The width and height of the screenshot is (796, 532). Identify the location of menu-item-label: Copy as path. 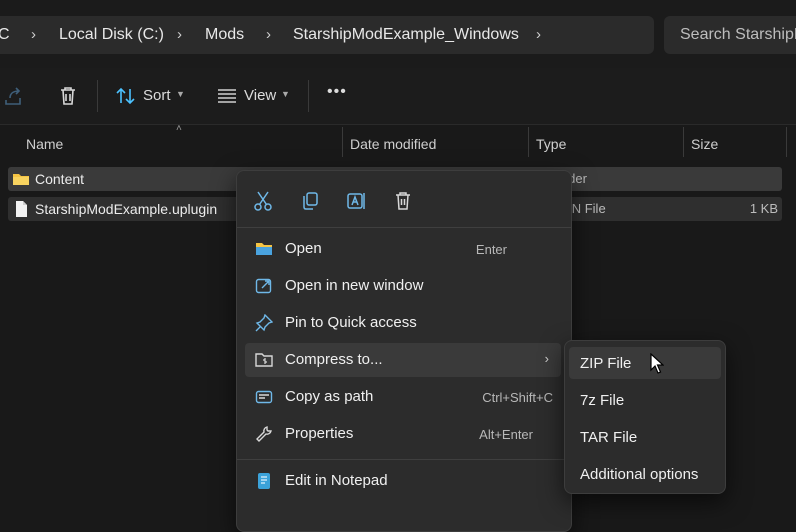
(329, 396).